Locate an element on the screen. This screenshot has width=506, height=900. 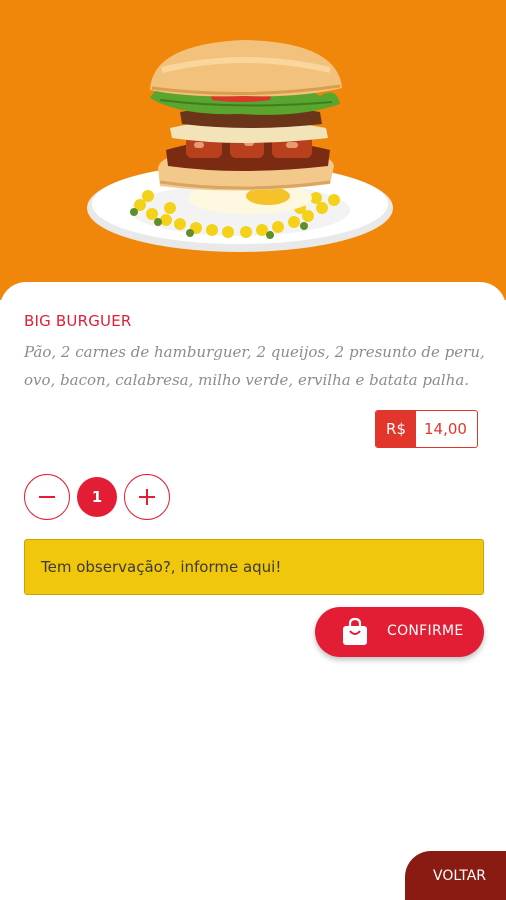
confirm-label: CONFIRME is located at coordinates (425, 631).